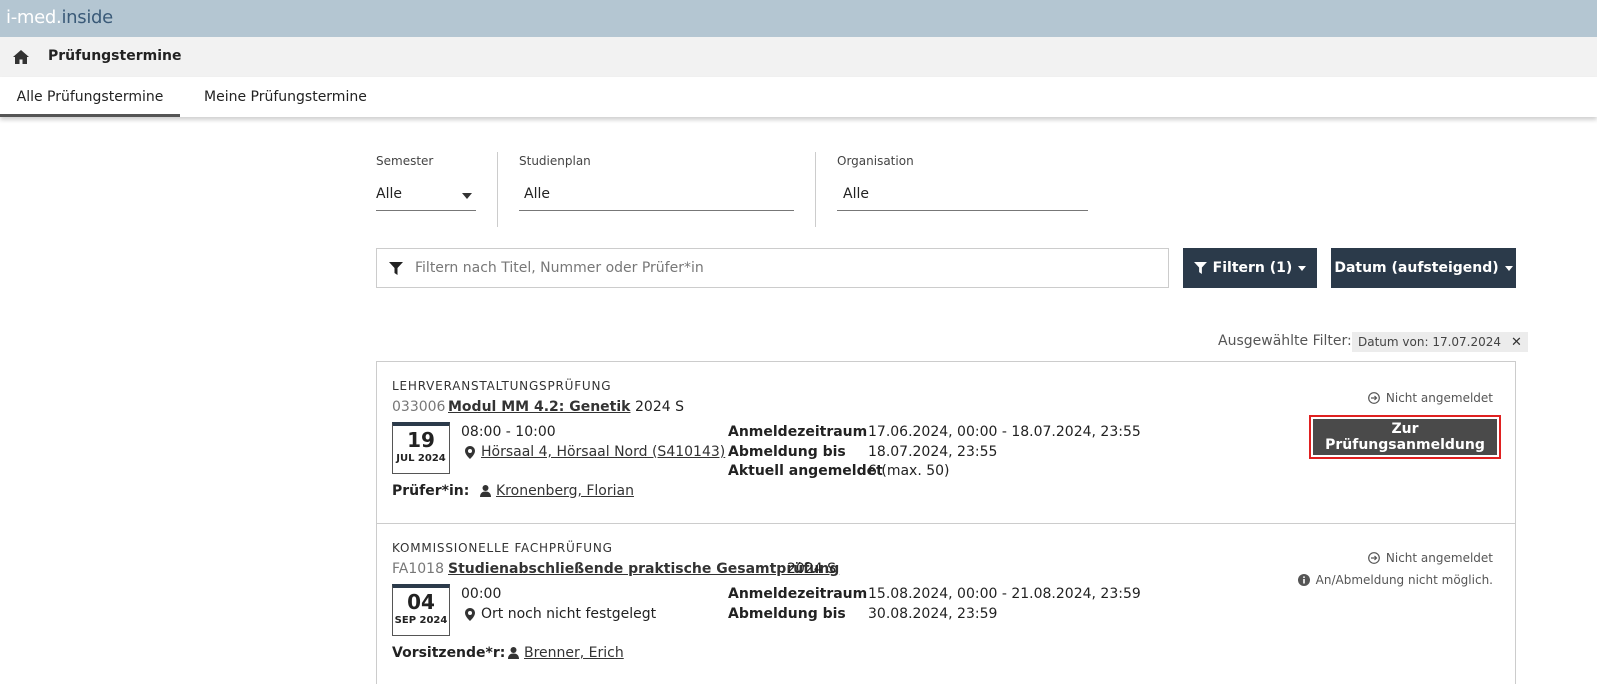 This screenshot has height=684, width=1597. I want to click on filter-chip: Datum von: 17.07.2024 ✕, so click(1440, 342).